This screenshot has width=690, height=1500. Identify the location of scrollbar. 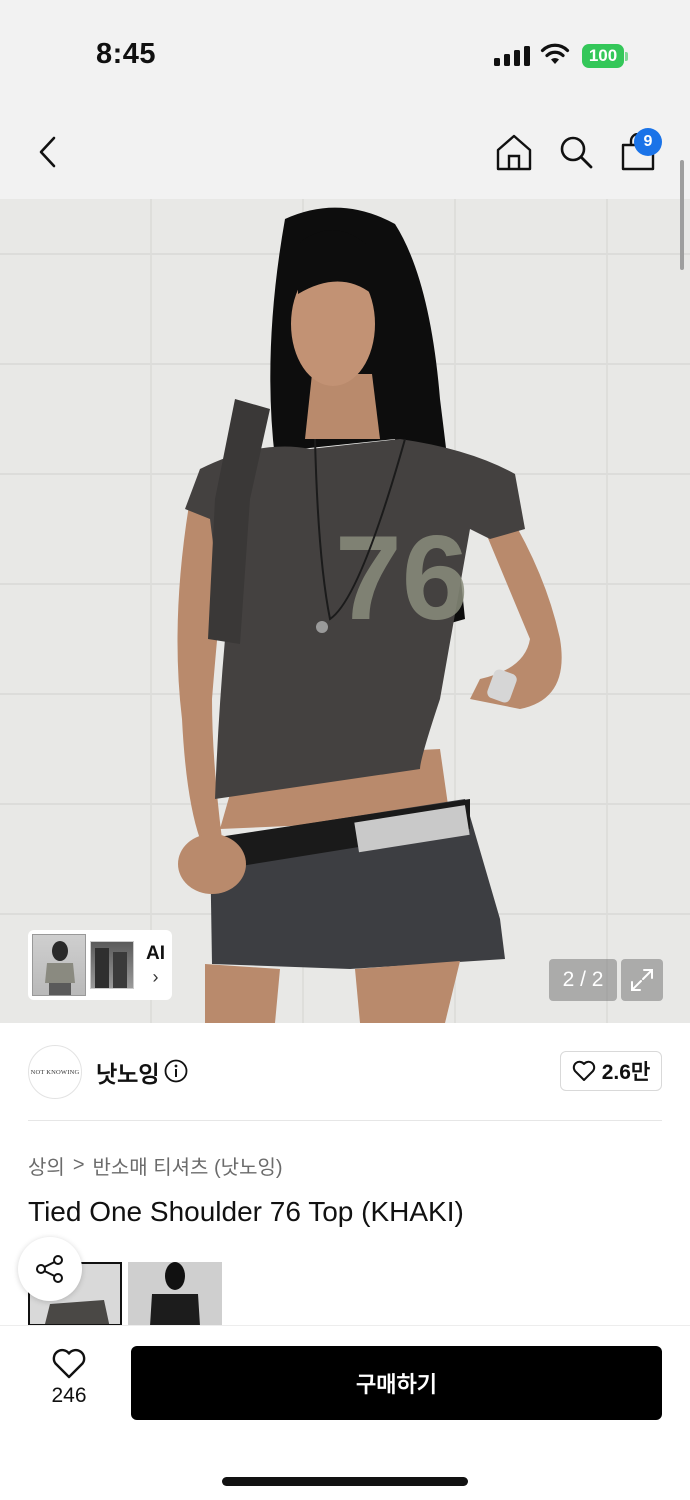
(682, 215).